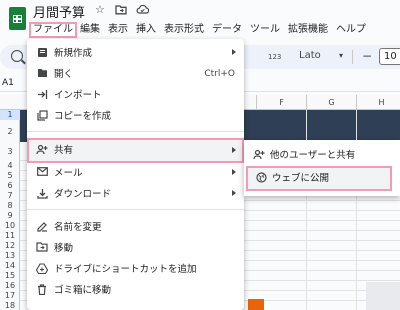  I want to click on file-menu-share-label: 共有, so click(64, 150).